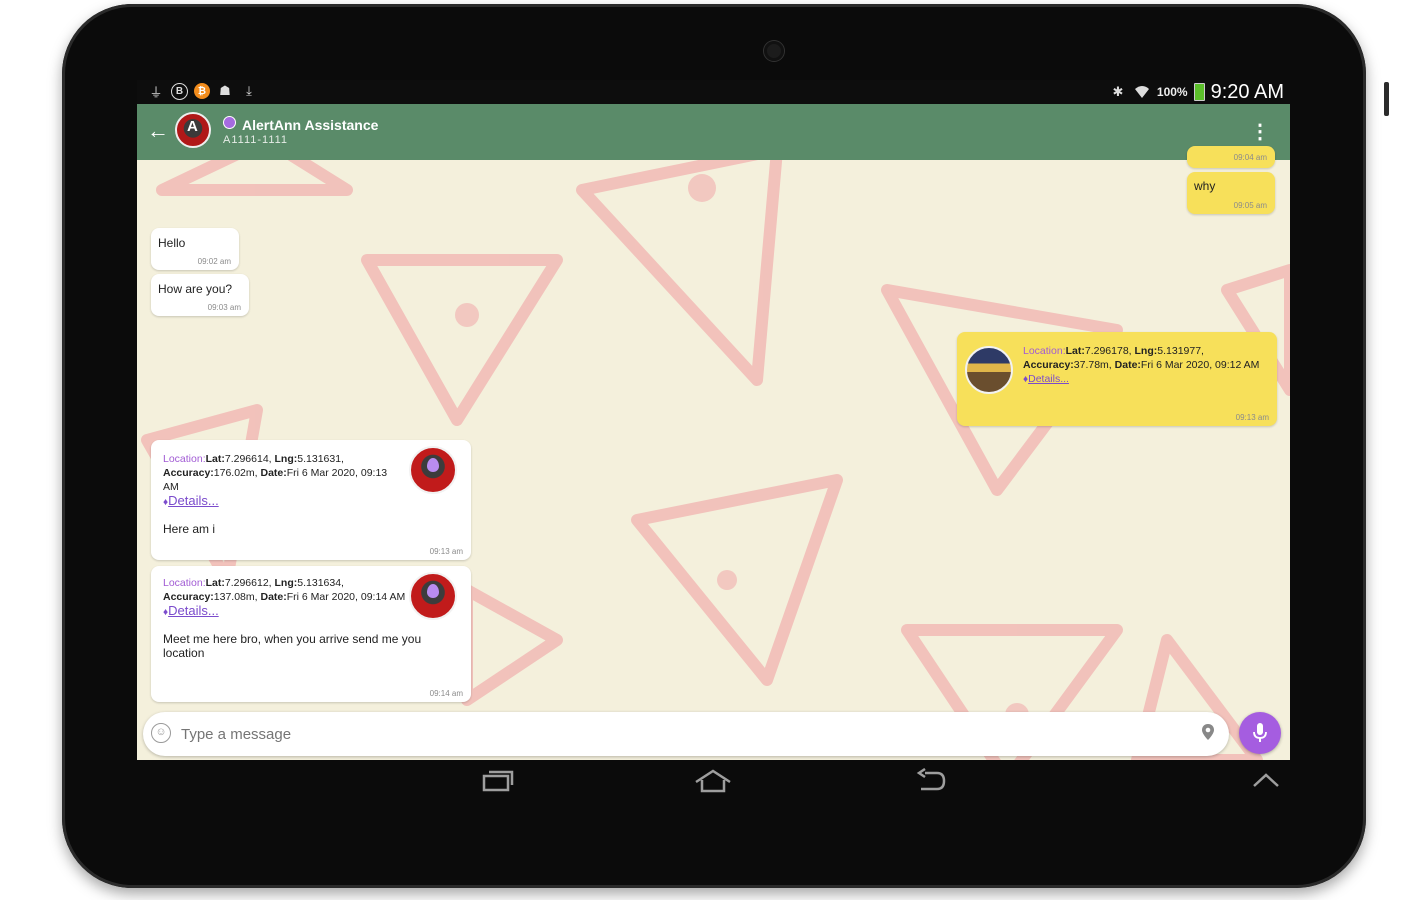 This screenshot has height=900, width=1413. What do you see at coordinates (671, 734) in the screenshot?
I see `message-input` at bounding box center [671, 734].